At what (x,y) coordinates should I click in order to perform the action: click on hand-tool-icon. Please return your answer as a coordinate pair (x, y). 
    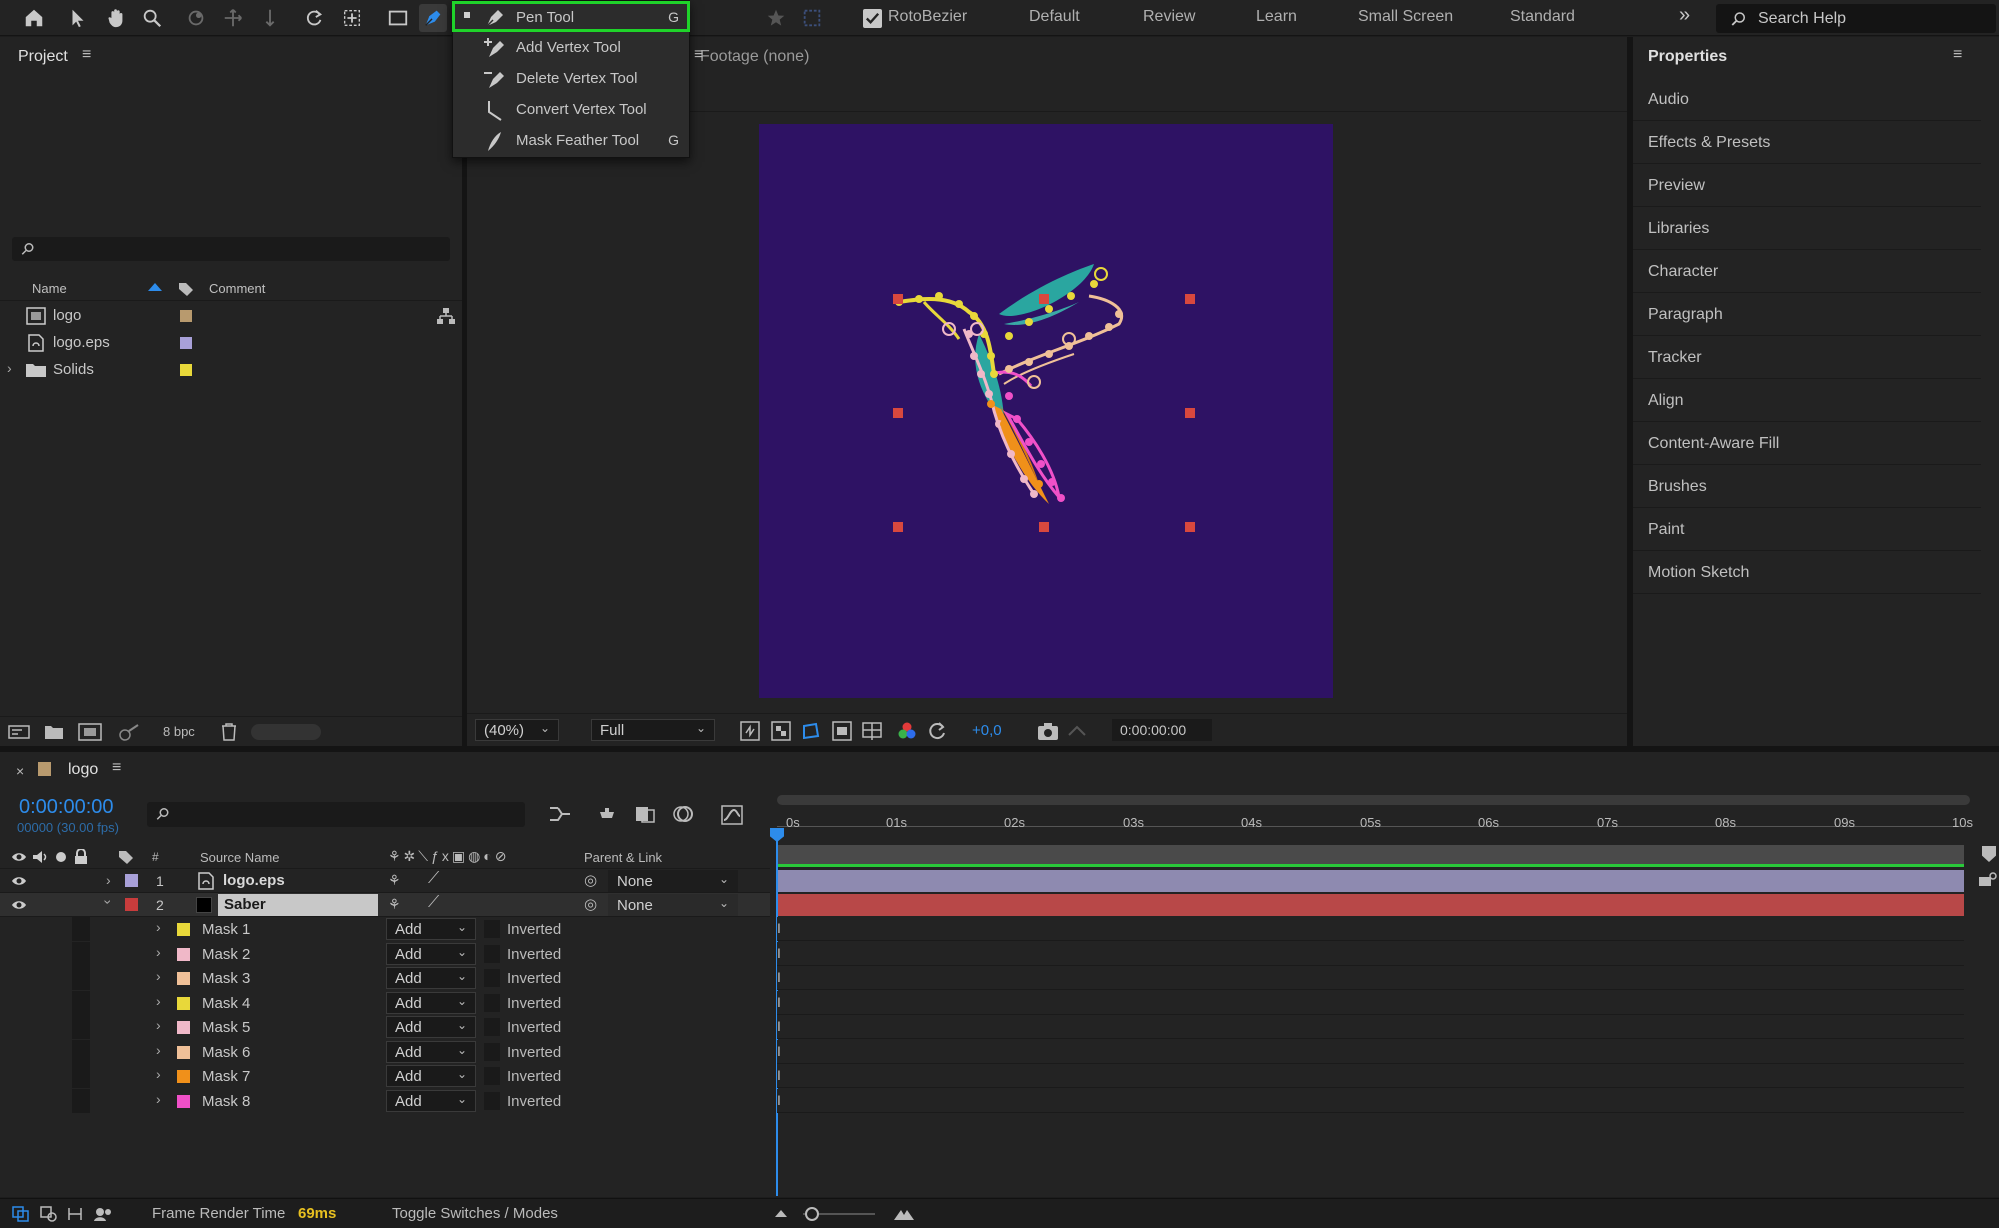
    Looking at the image, I should click on (116, 18).